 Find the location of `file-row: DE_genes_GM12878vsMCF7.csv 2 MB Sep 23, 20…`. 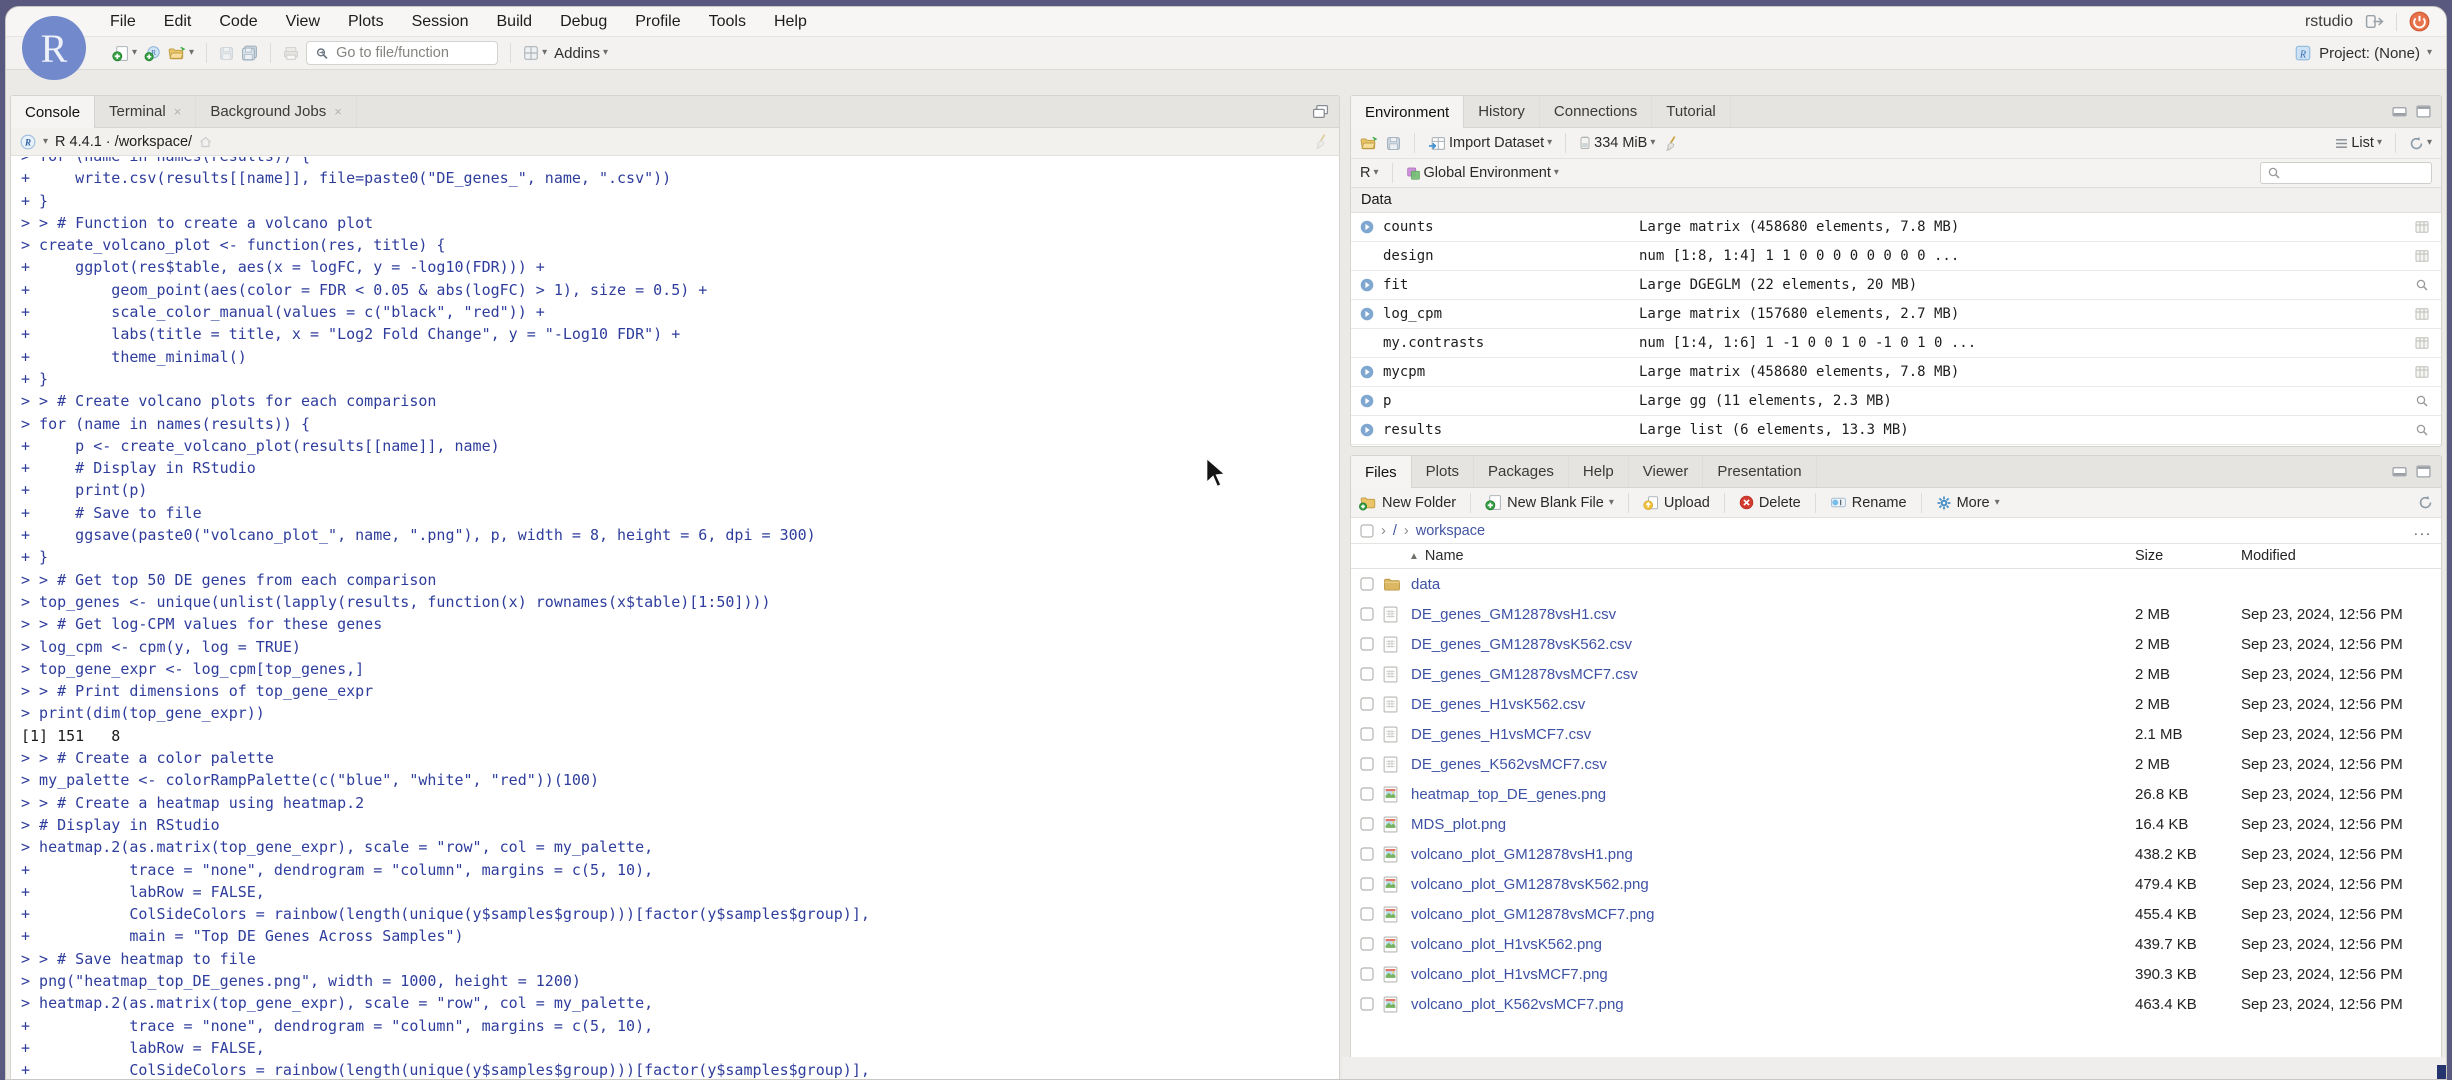

file-row: DE_genes_GM12878vsMCF7.csv 2 MB Sep 23, 20… is located at coordinates (1896, 674).